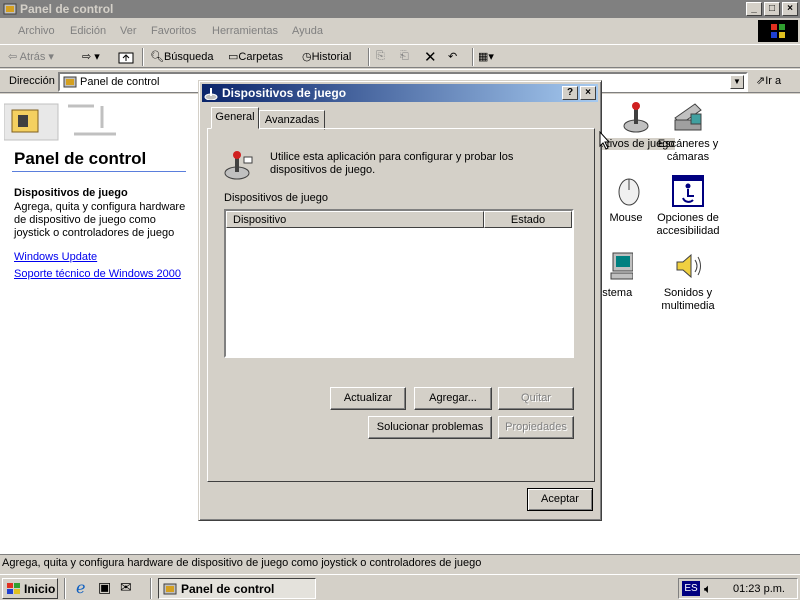 This screenshot has width=800, height=600. I want to click on back-arrow-icon: ⇦, so click(13, 57).